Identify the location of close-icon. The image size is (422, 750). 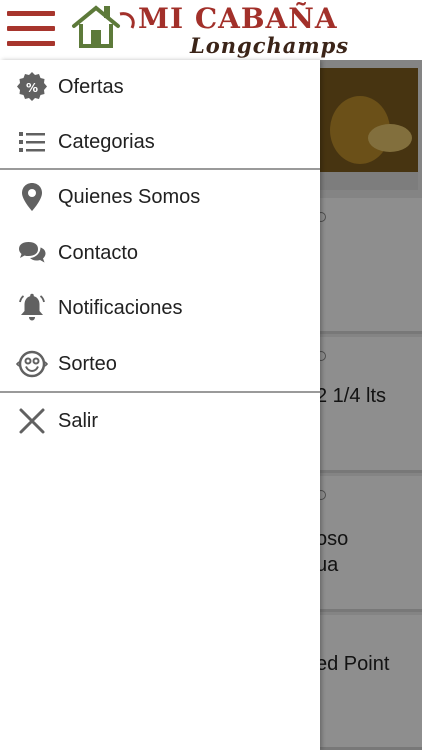
(32, 421).